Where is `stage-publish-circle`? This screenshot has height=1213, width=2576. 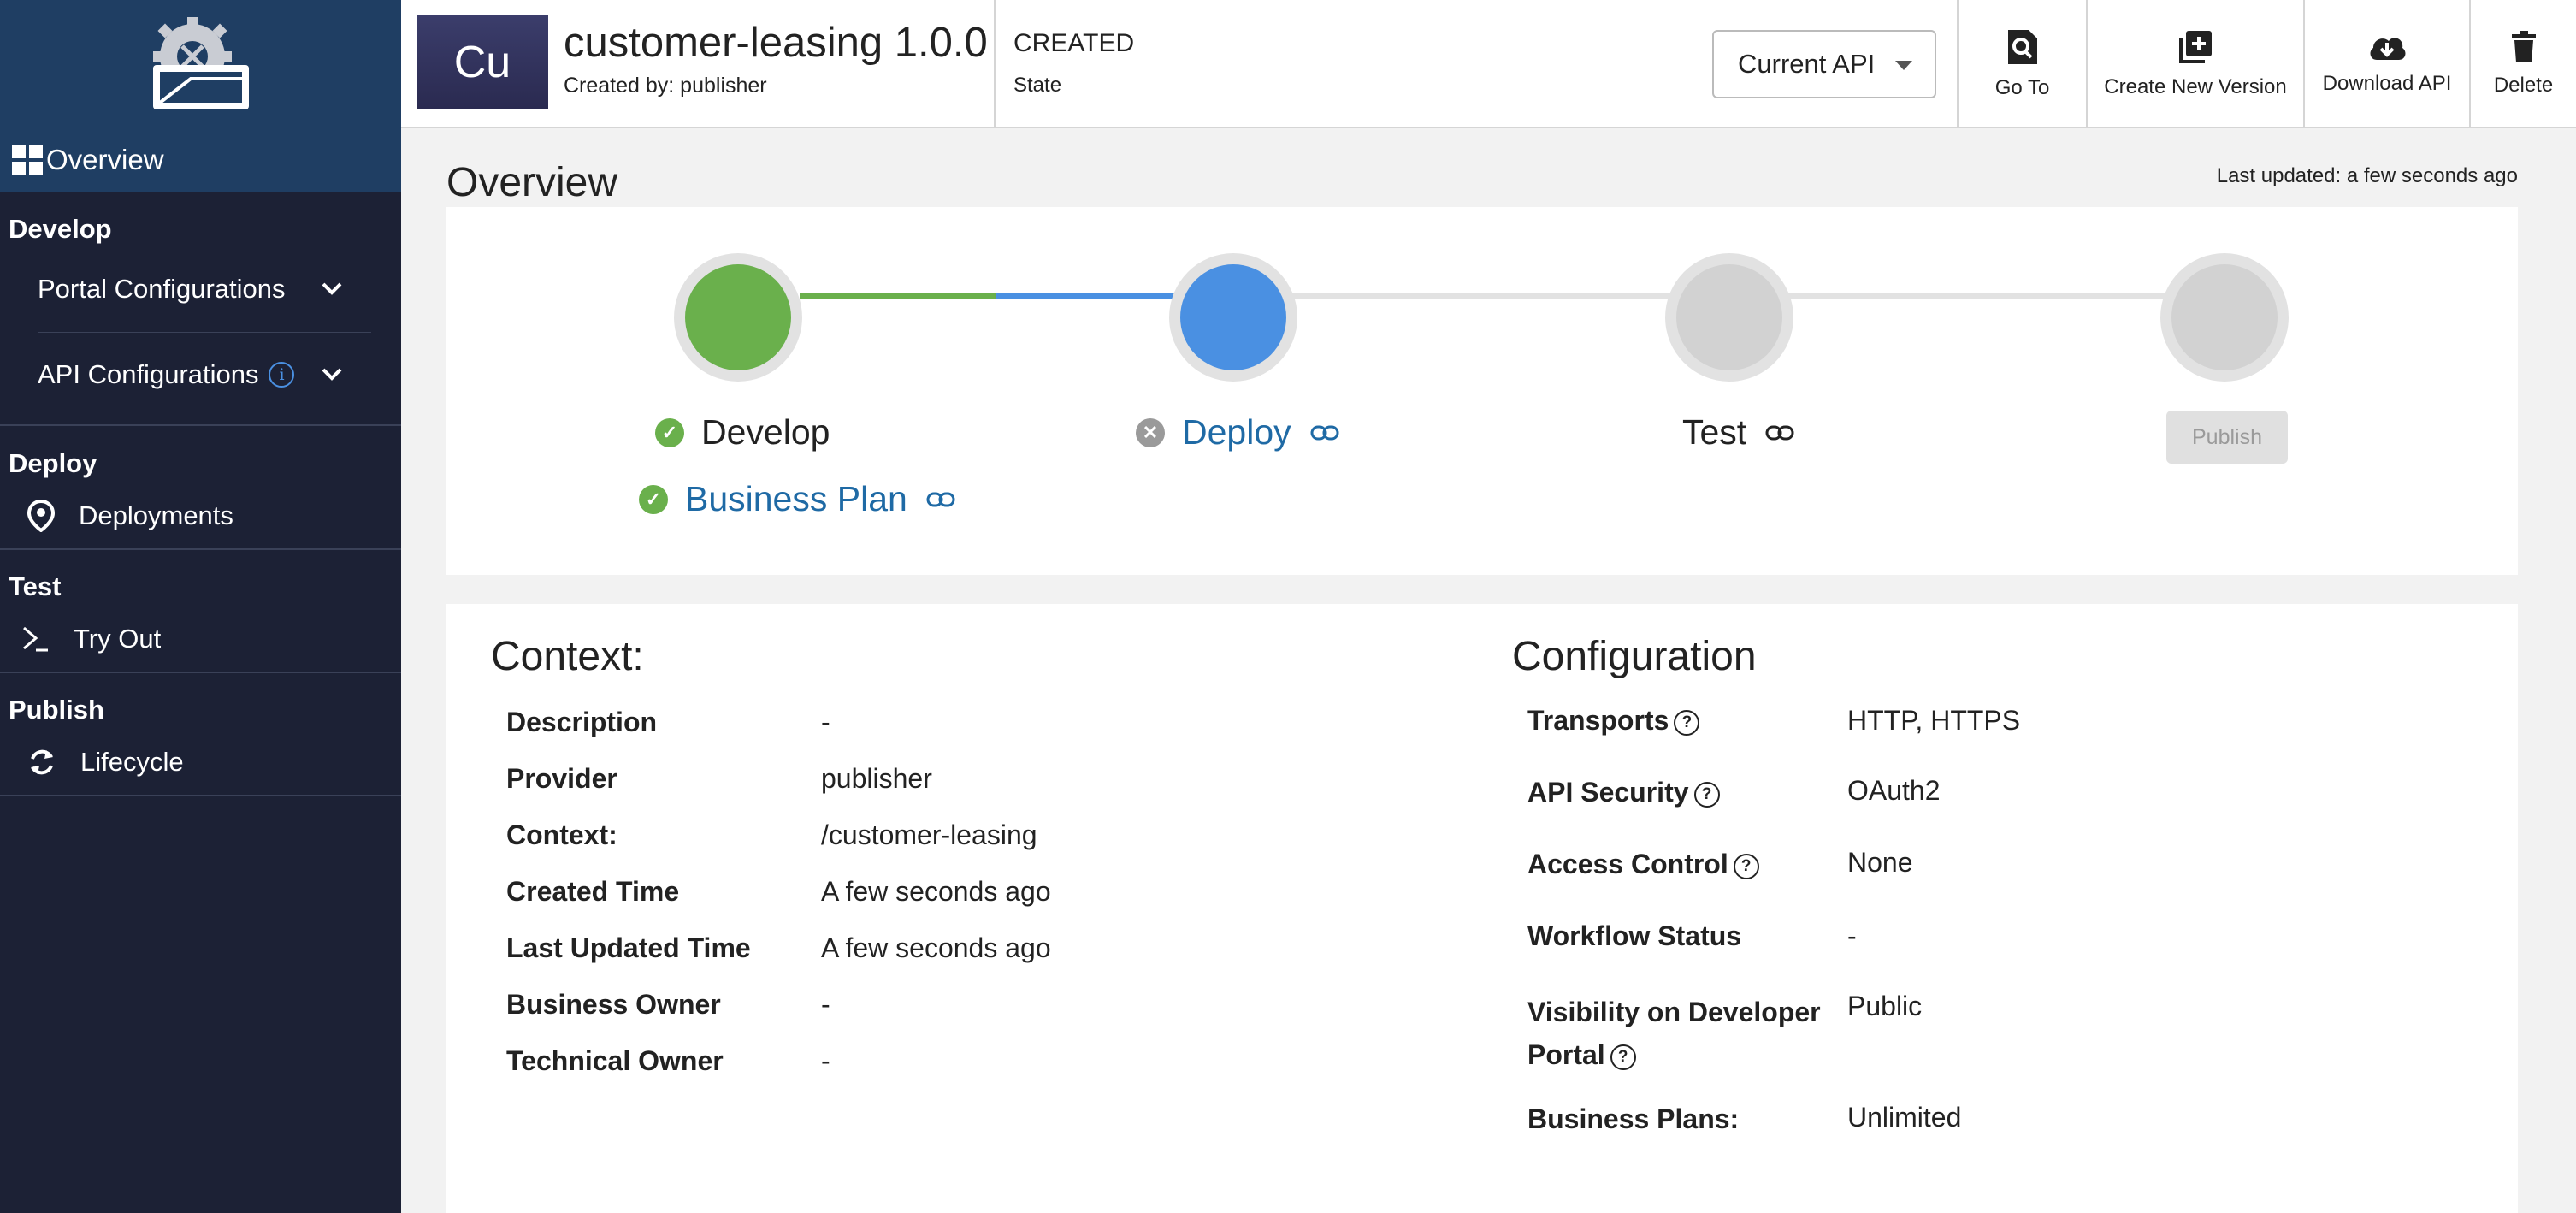 stage-publish-circle is located at coordinates (2224, 317).